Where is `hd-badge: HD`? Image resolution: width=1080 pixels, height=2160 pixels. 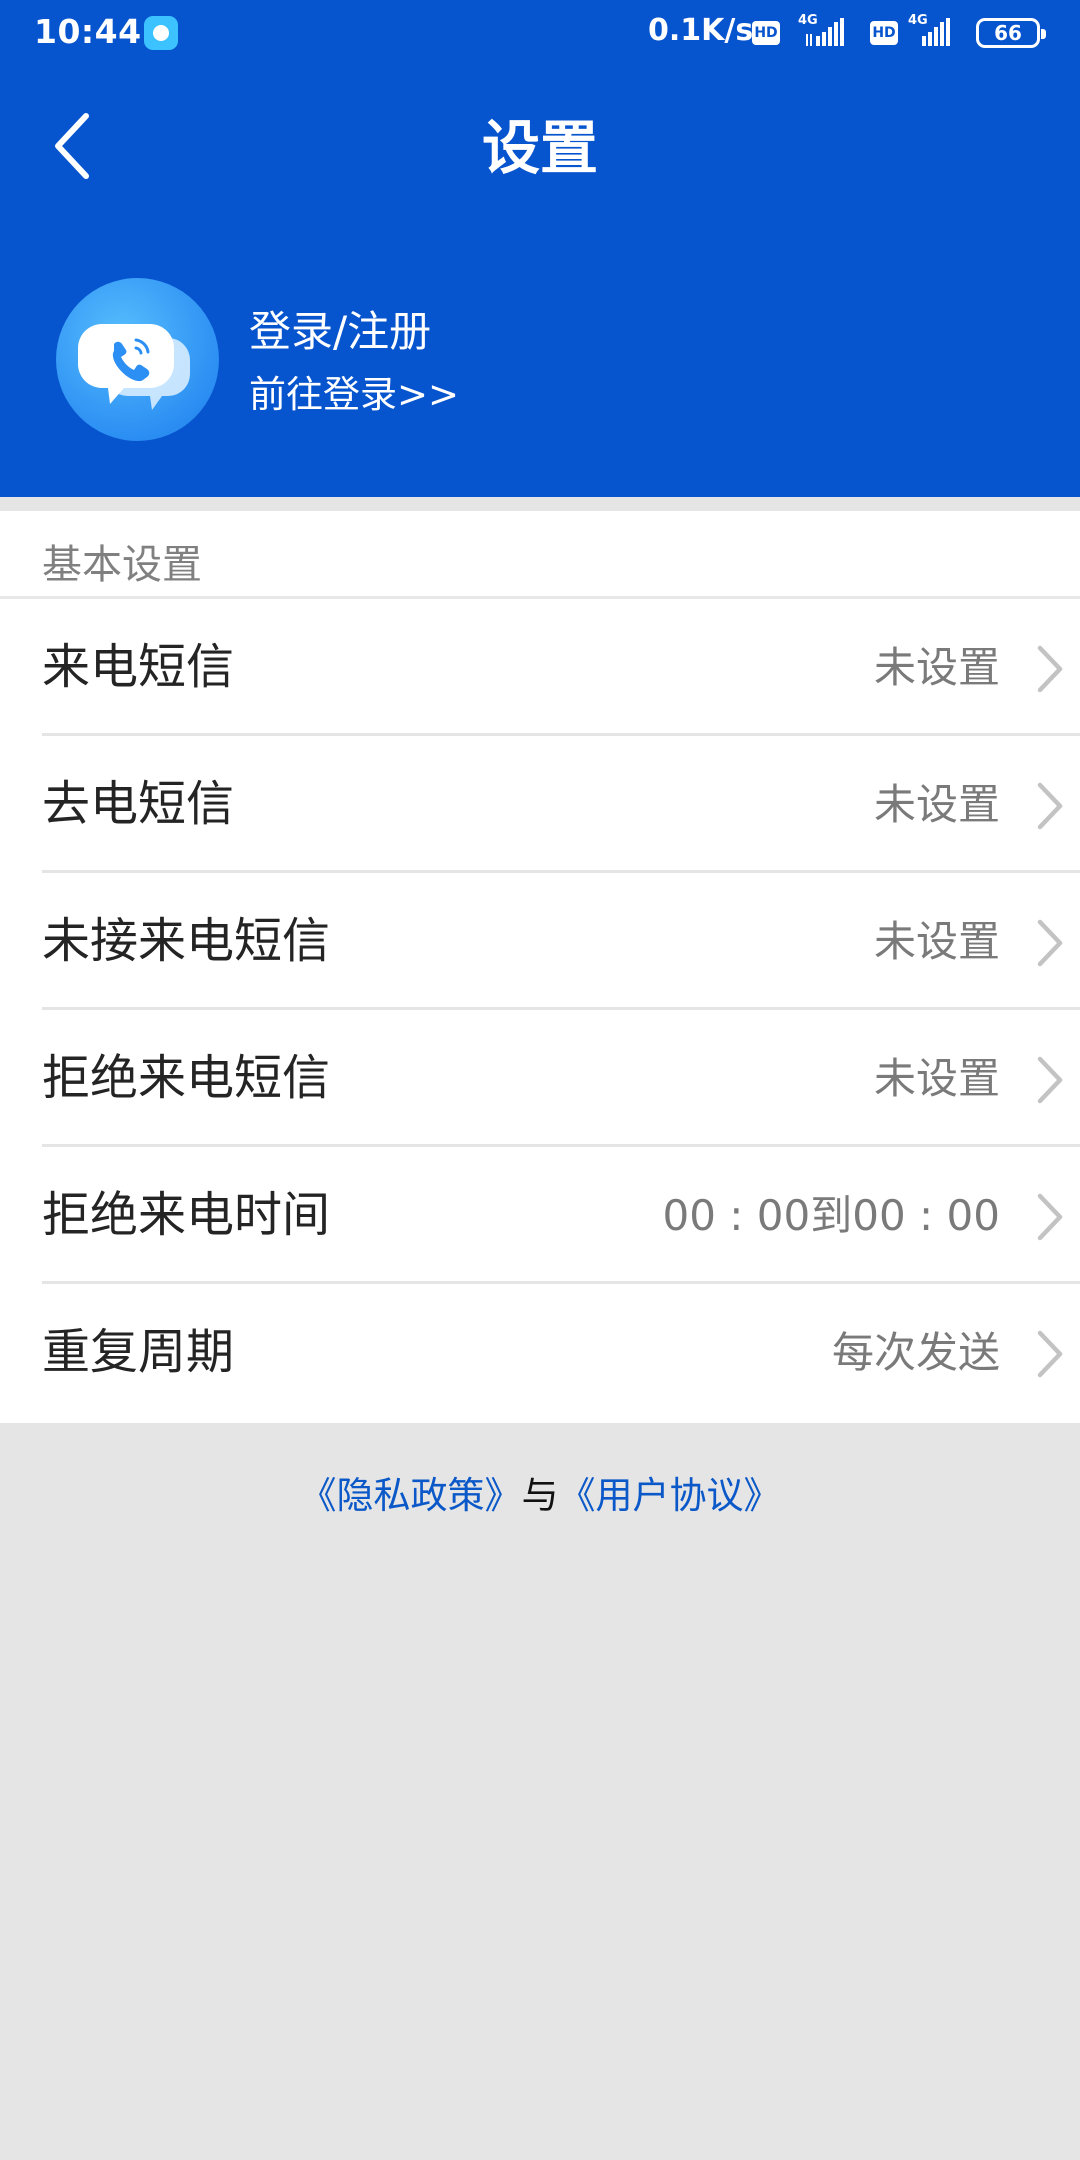
hd-badge: HD is located at coordinates (766, 33).